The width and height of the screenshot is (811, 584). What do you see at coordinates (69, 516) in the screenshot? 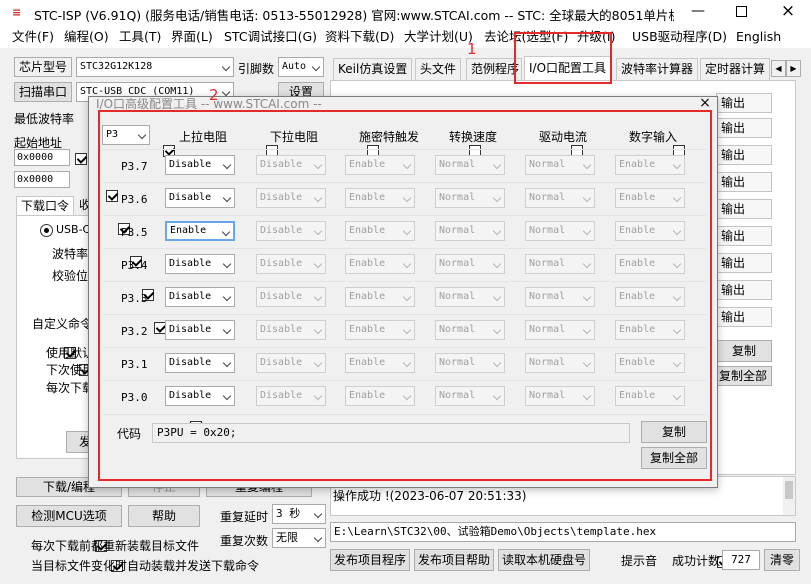
I see `detect-mcu-button: 检测MCU选项` at bounding box center [69, 516].